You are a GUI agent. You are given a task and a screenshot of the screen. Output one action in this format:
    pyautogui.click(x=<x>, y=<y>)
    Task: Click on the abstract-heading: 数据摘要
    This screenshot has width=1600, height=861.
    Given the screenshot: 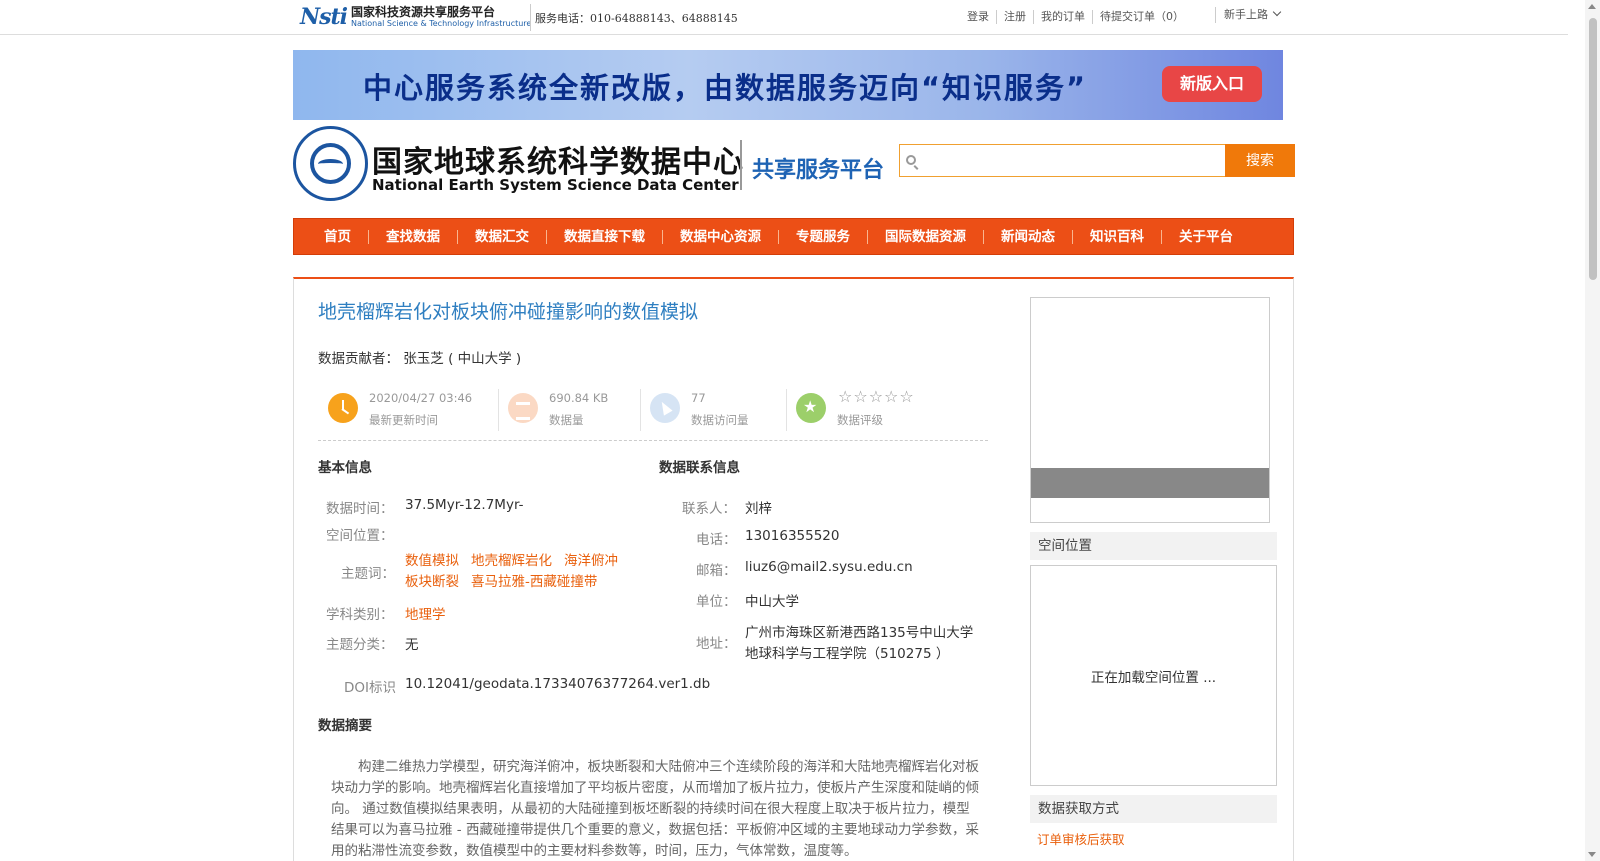 What is the action you would take?
    pyautogui.click(x=345, y=726)
    